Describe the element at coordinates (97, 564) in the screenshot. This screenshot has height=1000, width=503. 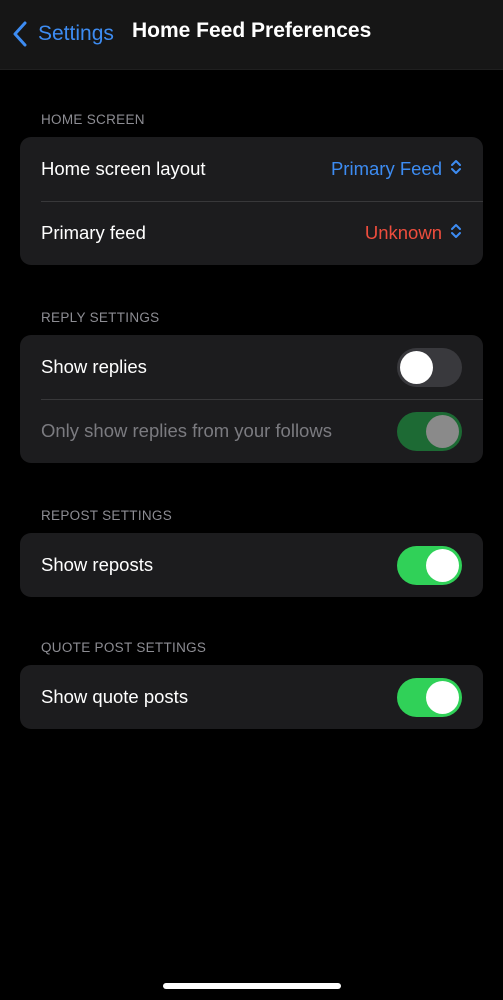
I see `show-reposts-label: Show reposts` at that location.